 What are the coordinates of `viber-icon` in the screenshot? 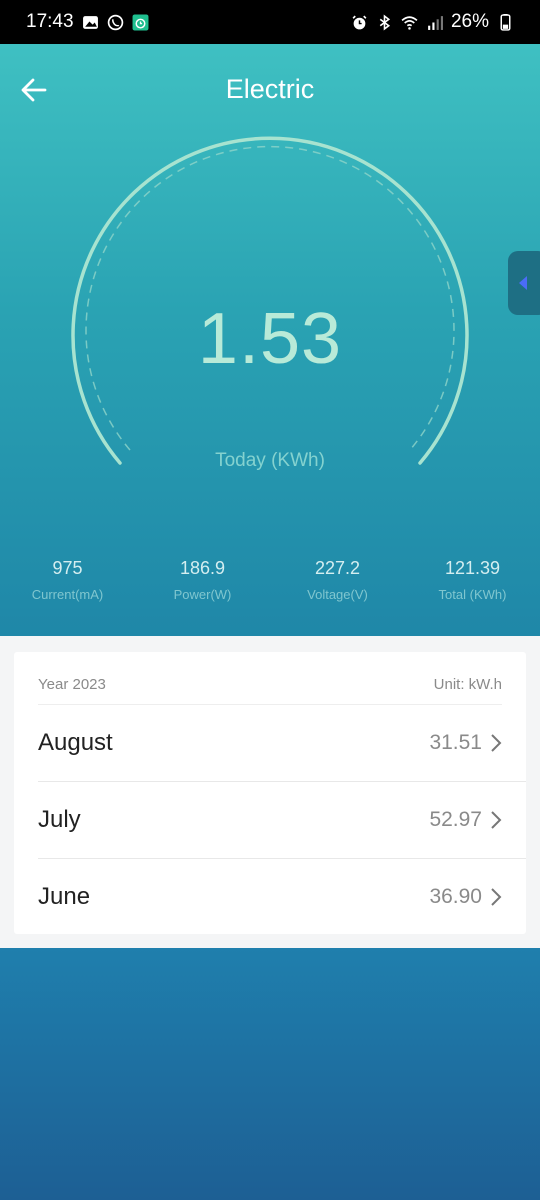 It's located at (115, 22).